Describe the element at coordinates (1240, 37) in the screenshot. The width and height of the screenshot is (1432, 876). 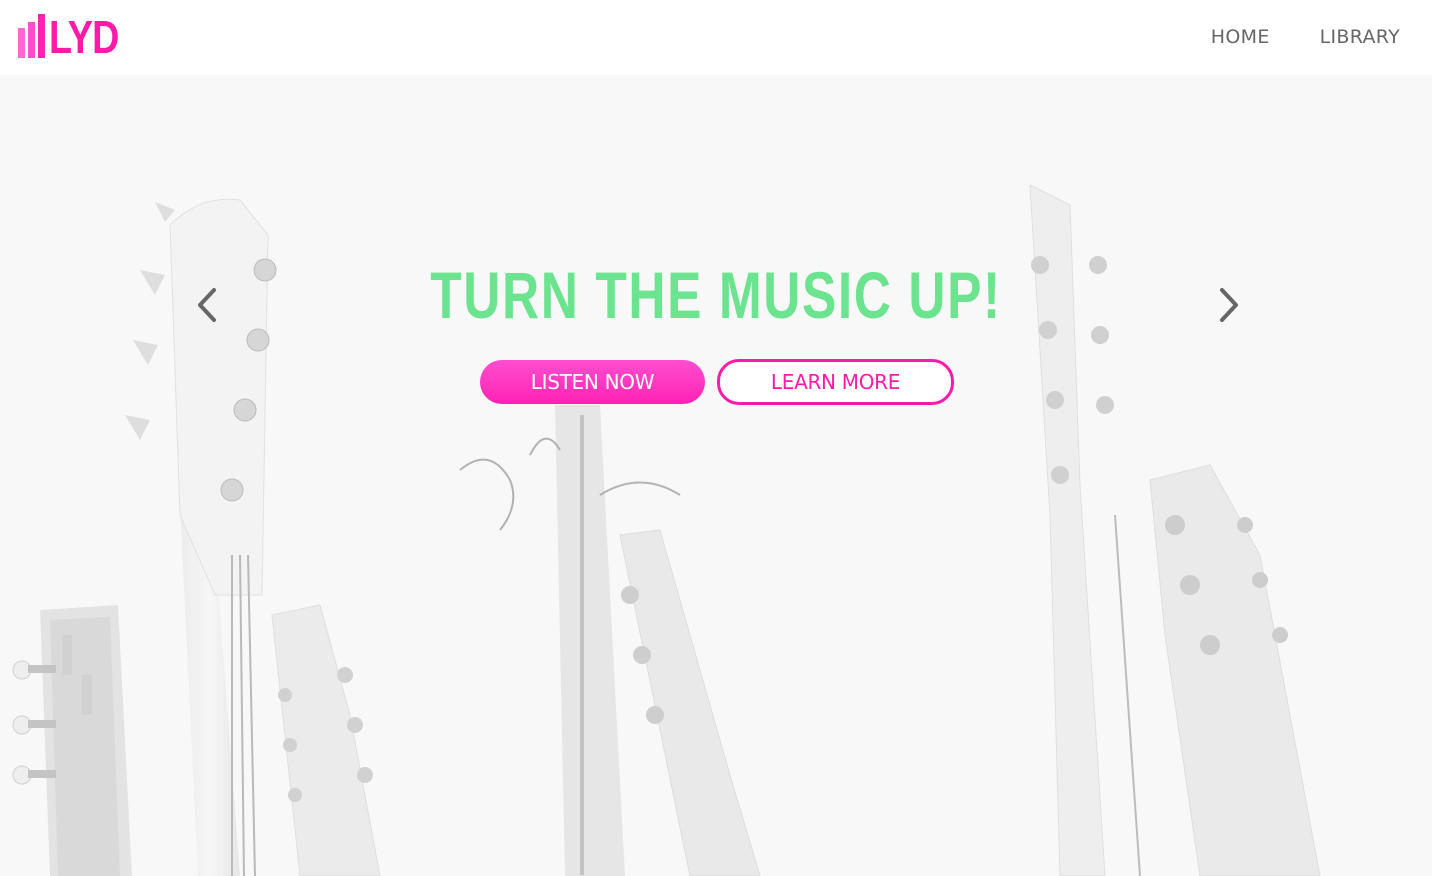
I see `nav-home-link: HOME` at that location.